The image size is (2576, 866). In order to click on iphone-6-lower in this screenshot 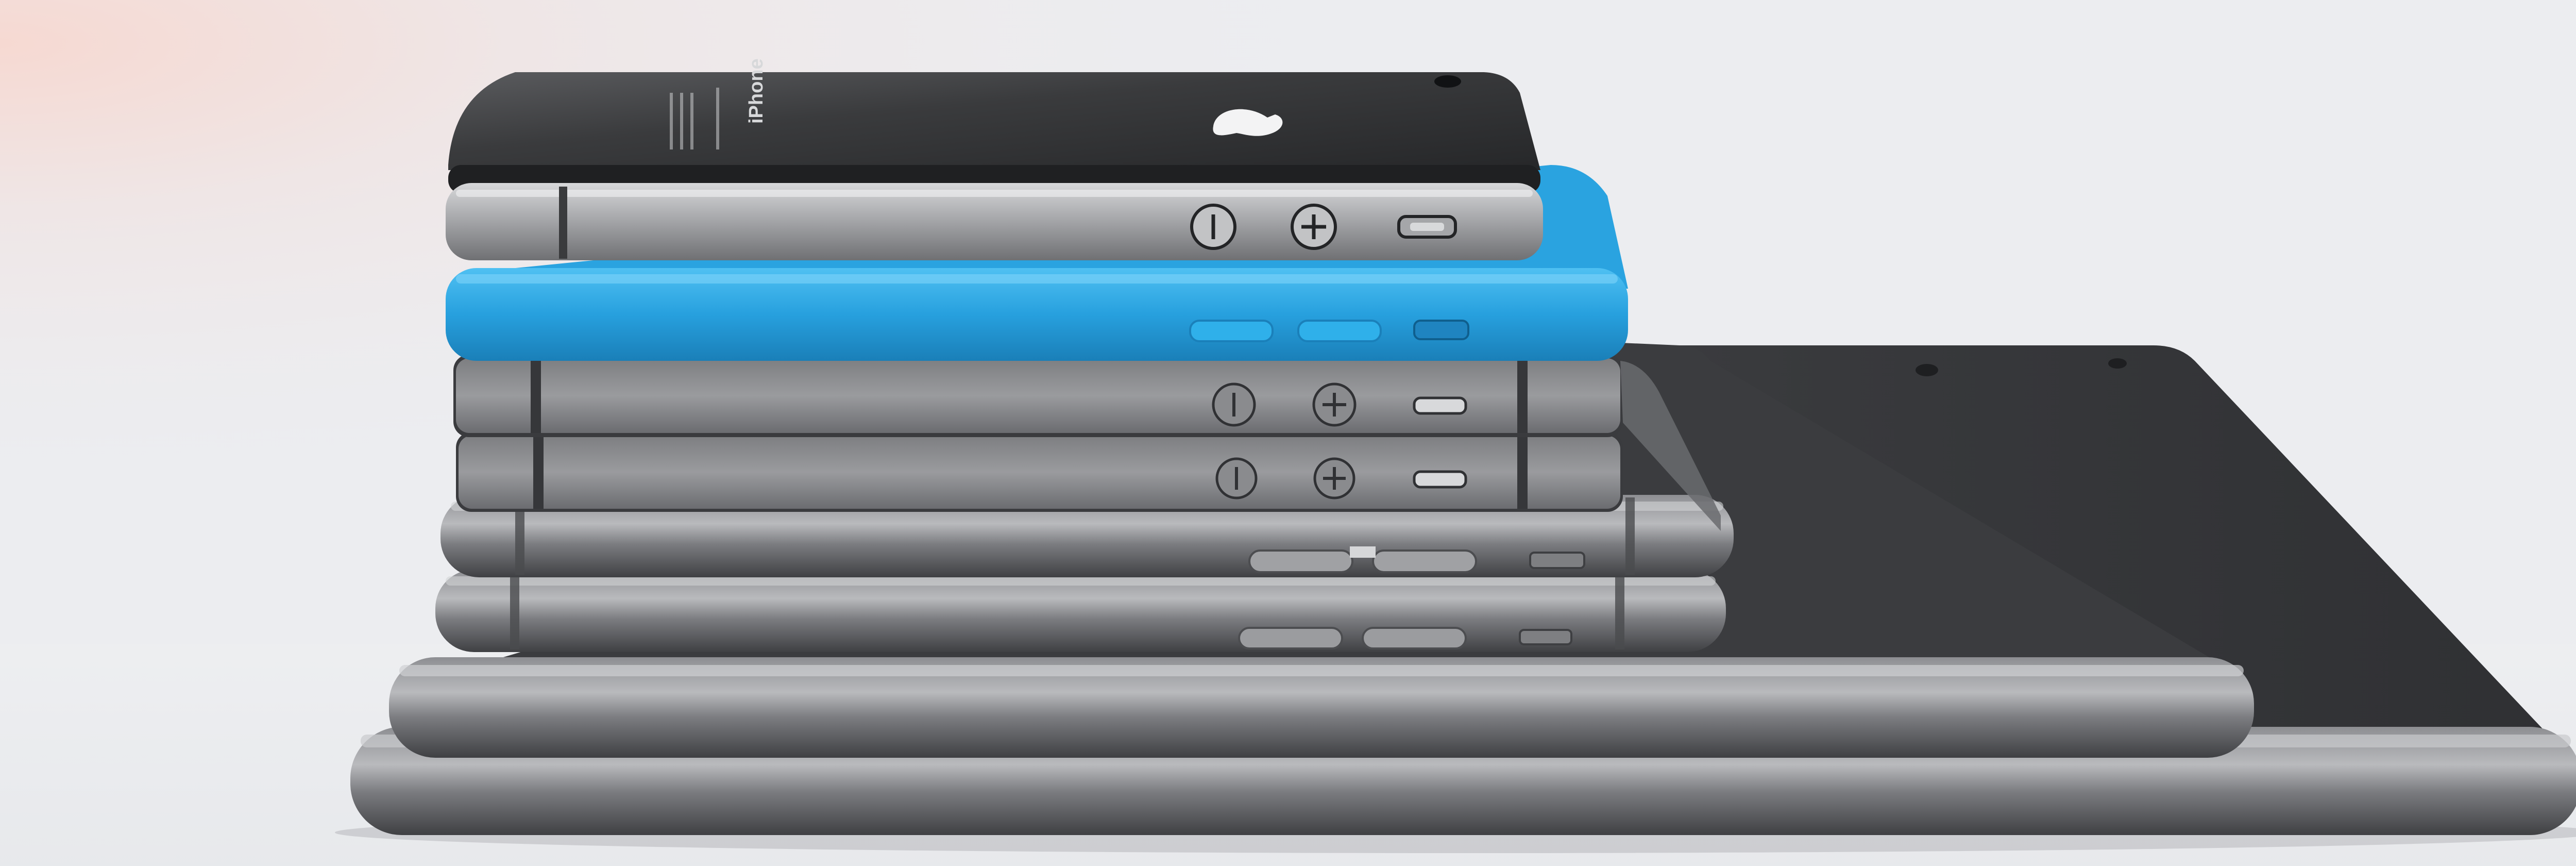, I will do `click(1081, 611)`.